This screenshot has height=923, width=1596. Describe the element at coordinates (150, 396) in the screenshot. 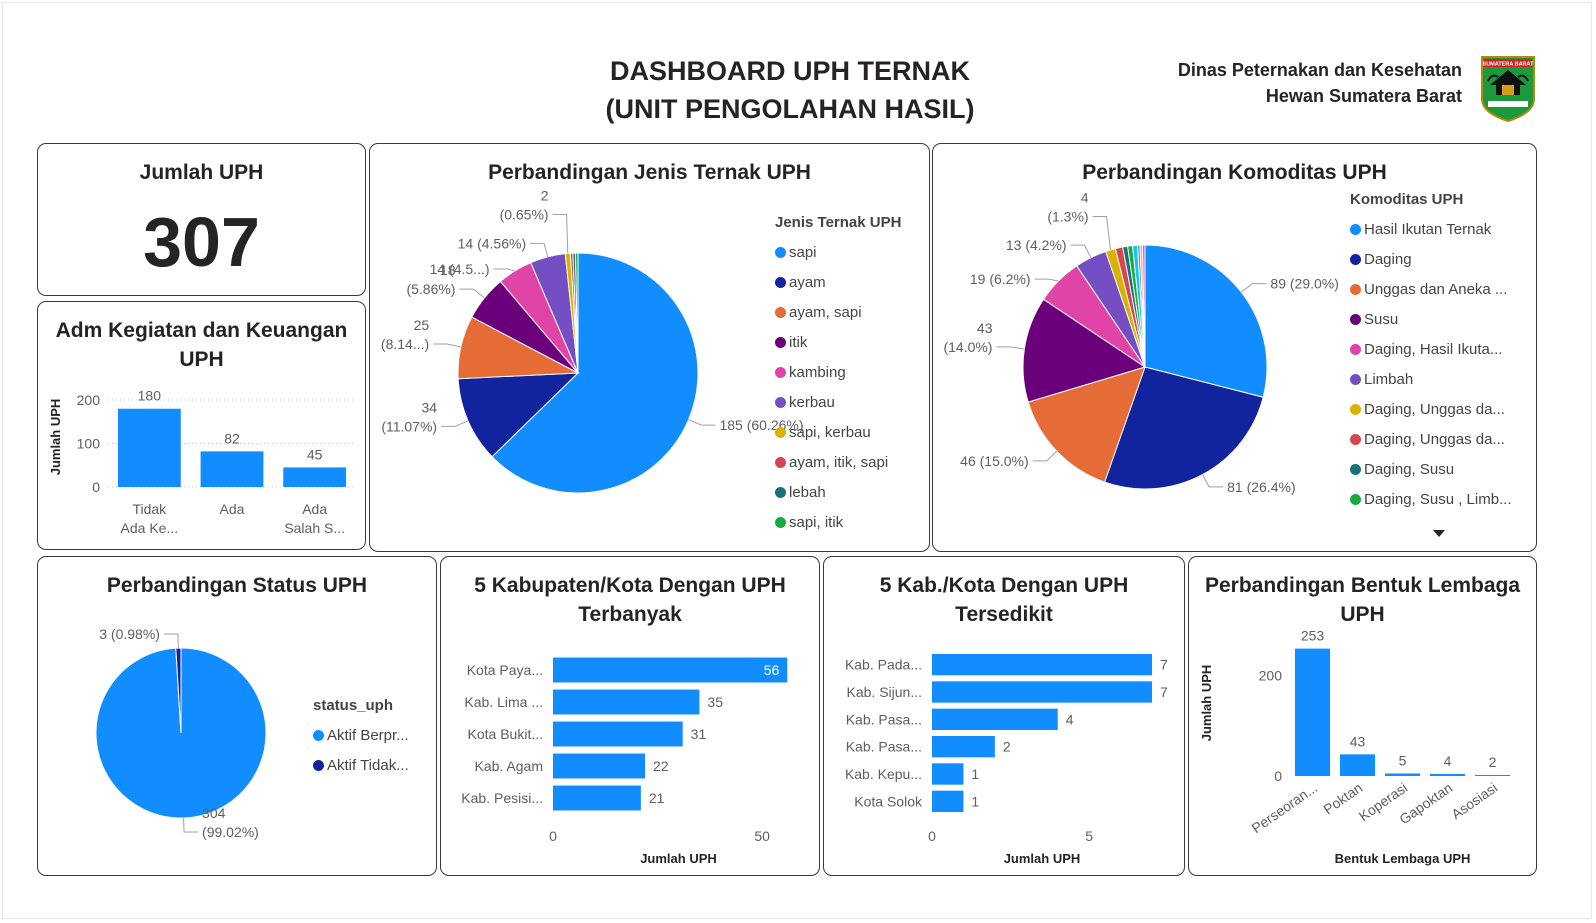

I see `data-label: 180` at that location.